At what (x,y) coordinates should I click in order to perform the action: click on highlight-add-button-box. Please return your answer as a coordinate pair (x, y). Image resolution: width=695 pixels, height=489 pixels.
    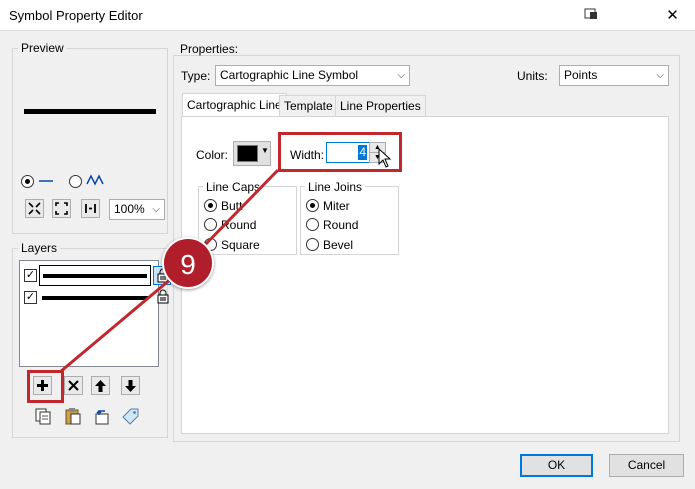
    Looking at the image, I should click on (45, 386).